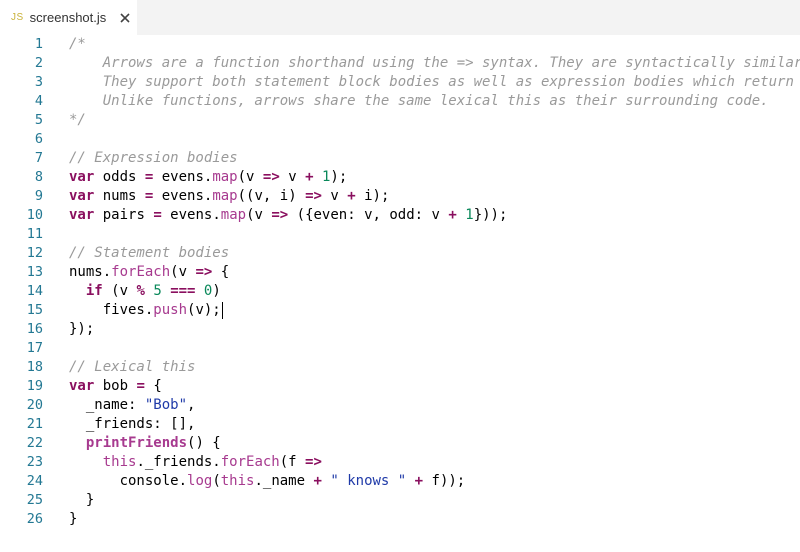  Describe the element at coordinates (38, 158) in the screenshot. I see `line-number: 7` at that location.